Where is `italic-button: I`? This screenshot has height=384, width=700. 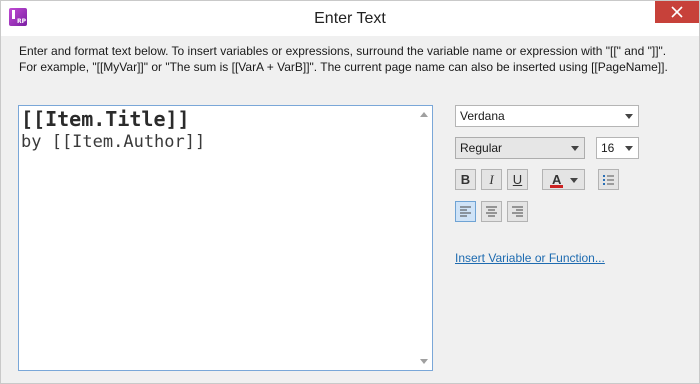 italic-button: I is located at coordinates (491, 179).